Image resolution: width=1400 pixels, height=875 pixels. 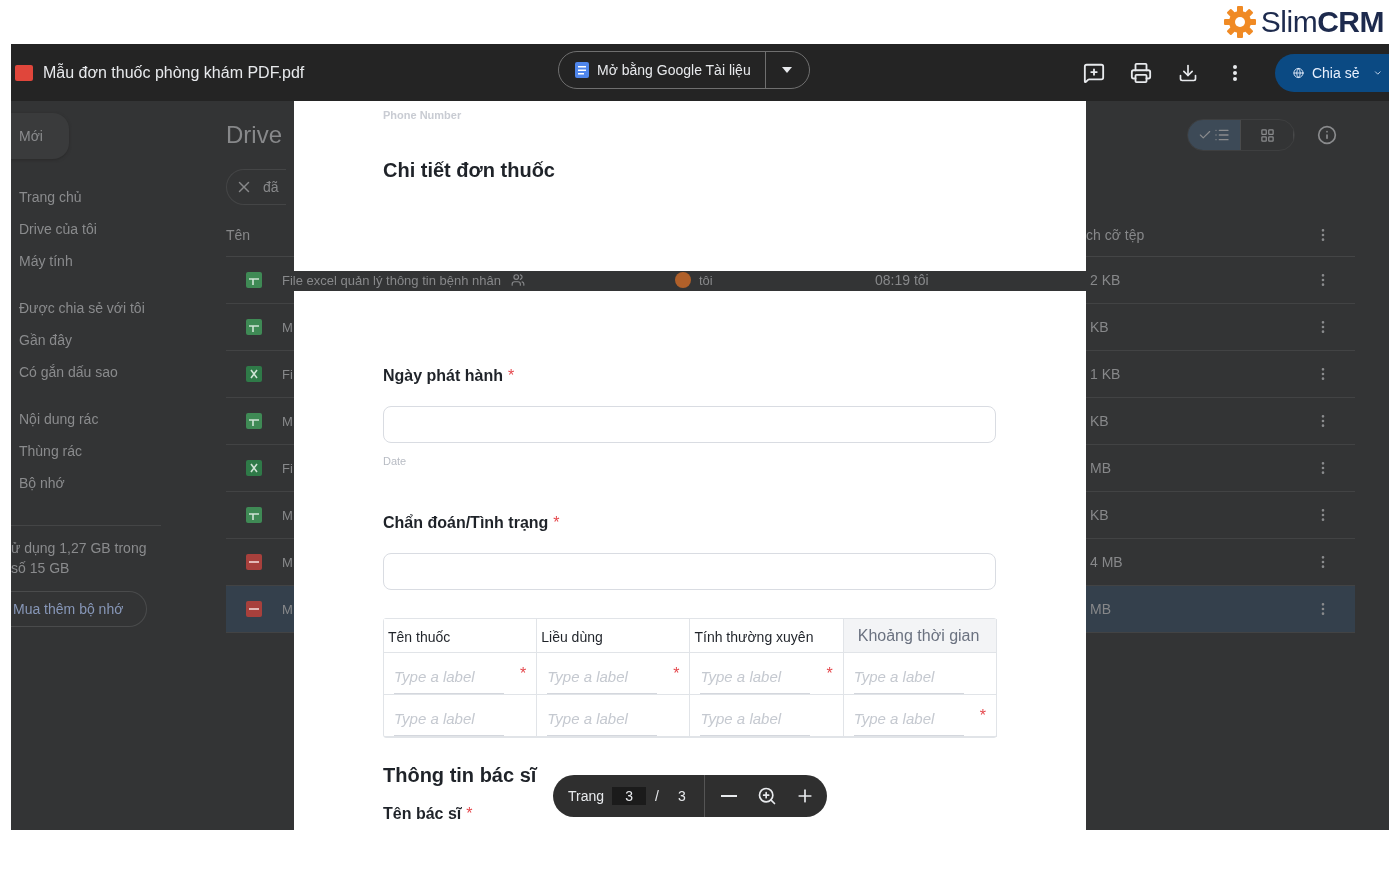 I want to click on gear-icon, so click(x=1239, y=22).